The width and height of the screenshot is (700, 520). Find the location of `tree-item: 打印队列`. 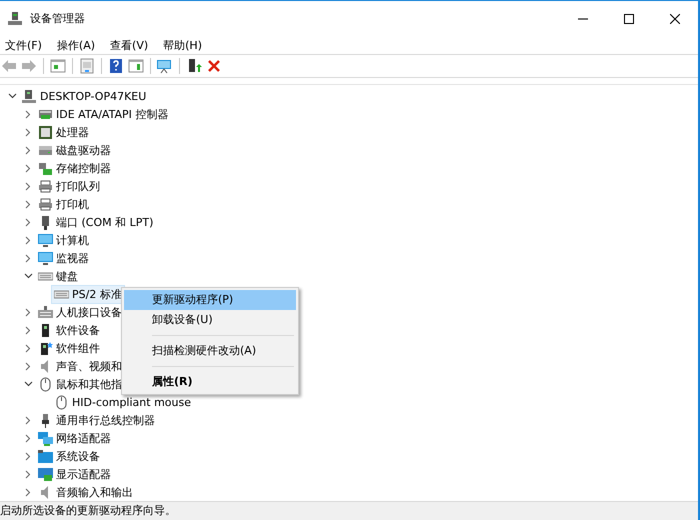

tree-item: 打印队列 is located at coordinates (69, 186).